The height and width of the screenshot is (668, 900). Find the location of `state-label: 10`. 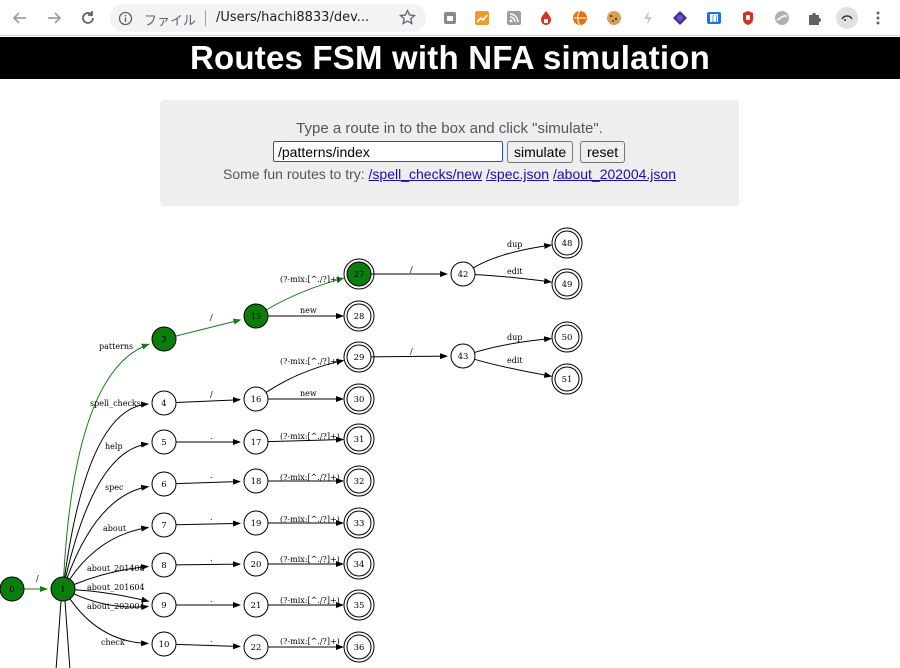

state-label: 10 is located at coordinates (164, 645).